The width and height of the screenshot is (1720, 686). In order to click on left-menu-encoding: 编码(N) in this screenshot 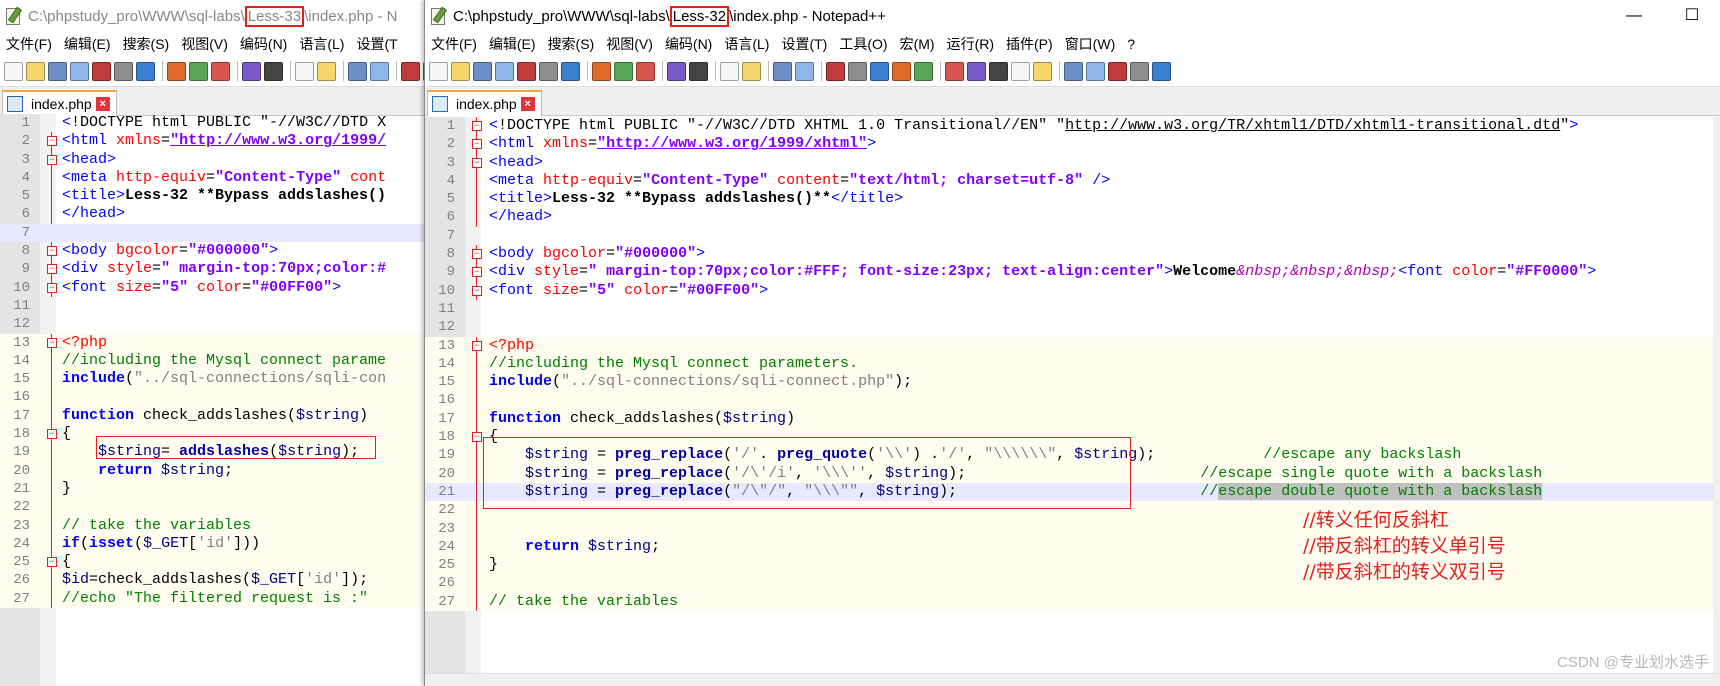, I will do `click(263, 44)`.